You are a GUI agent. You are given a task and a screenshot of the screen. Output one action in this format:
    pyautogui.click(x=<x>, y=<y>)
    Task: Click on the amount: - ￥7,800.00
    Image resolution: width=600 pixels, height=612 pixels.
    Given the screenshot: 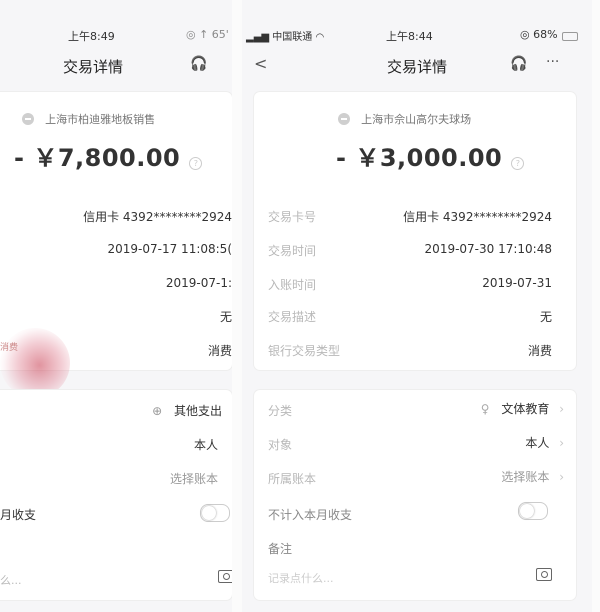 What is the action you would take?
    pyautogui.click(x=97, y=158)
    